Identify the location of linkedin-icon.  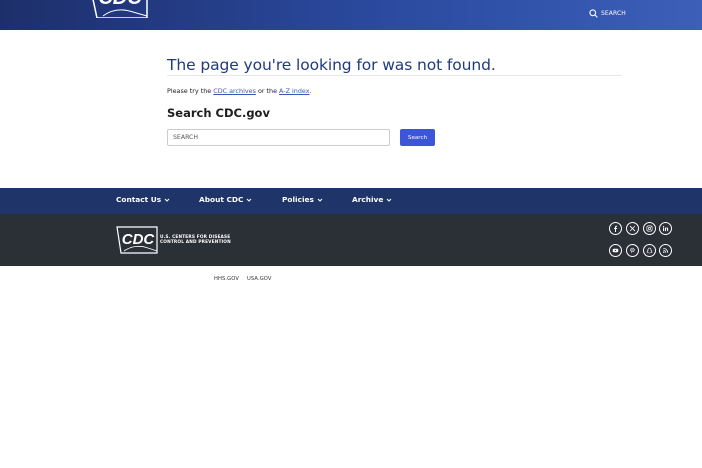
(665, 228).